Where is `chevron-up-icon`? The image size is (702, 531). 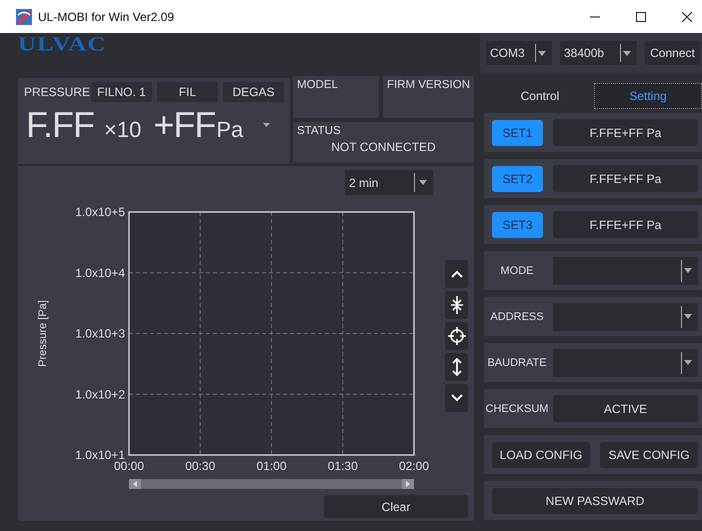 chevron-up-icon is located at coordinates (456, 274).